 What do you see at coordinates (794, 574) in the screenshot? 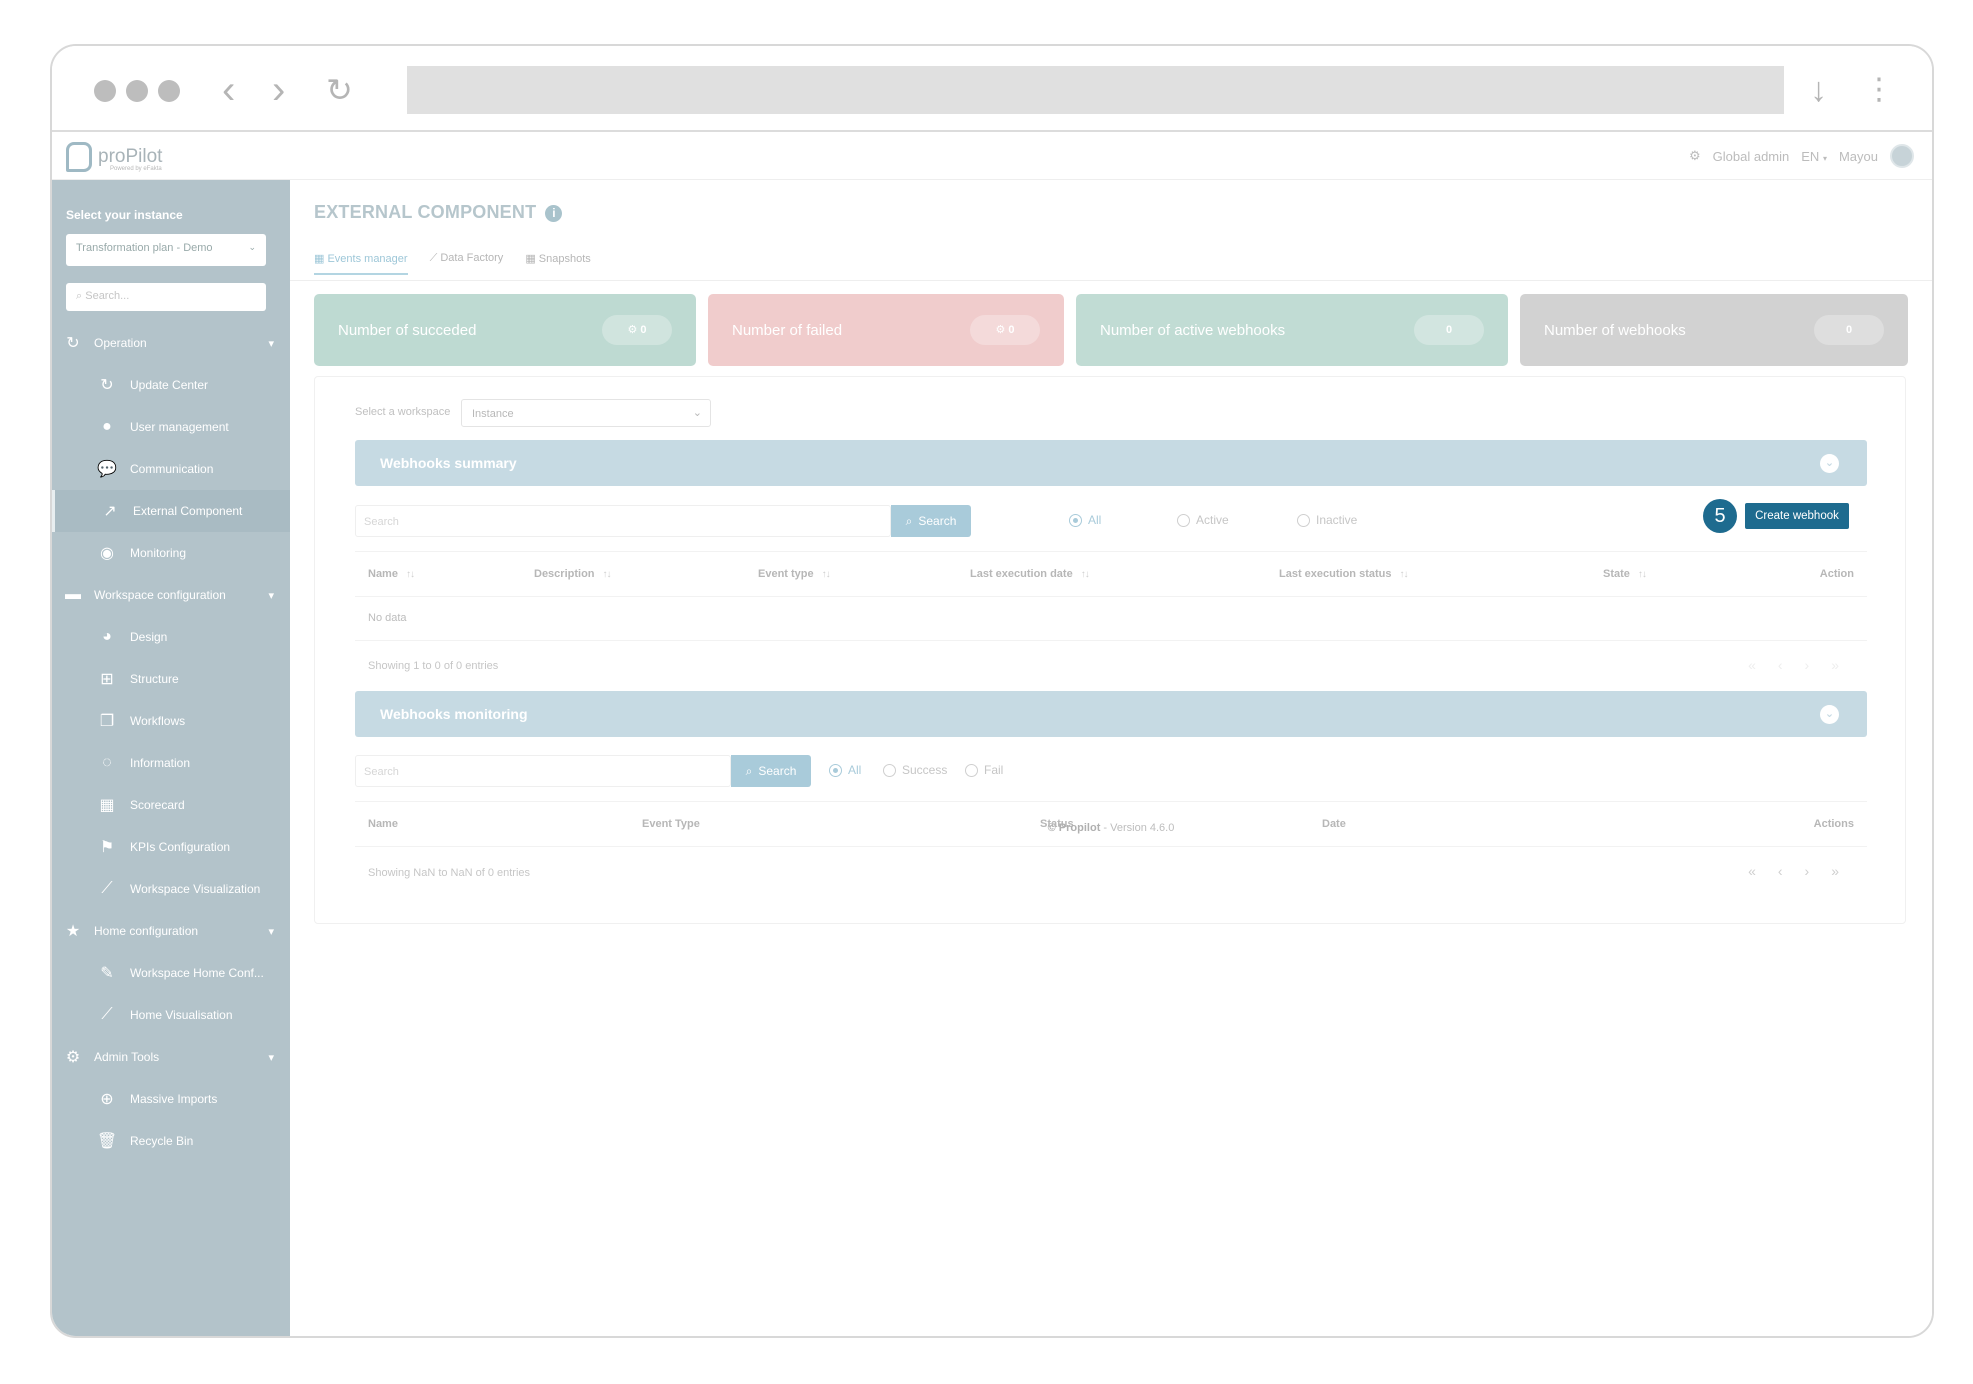
I see `column-header-event-type: Event type ↑↓` at bounding box center [794, 574].